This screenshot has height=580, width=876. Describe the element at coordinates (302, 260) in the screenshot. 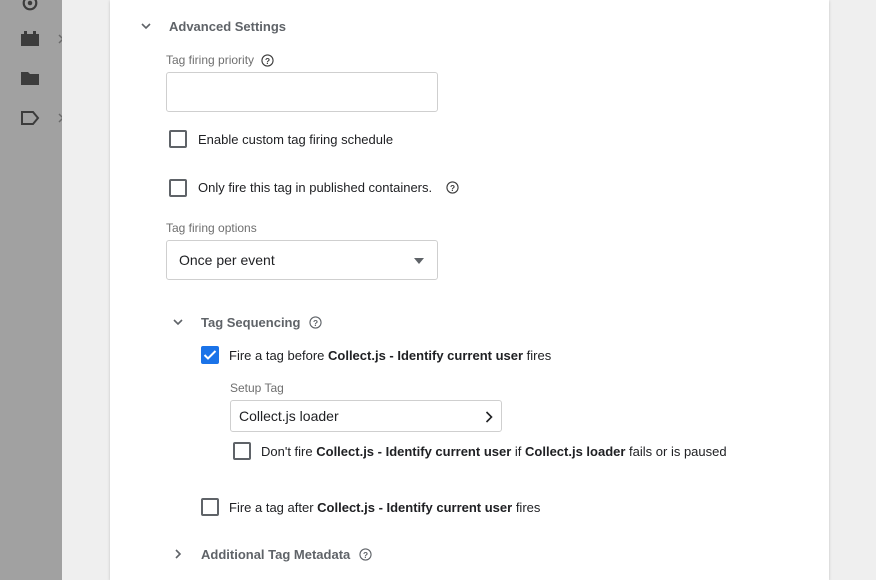

I see `firing-options-select: Once per event` at that location.